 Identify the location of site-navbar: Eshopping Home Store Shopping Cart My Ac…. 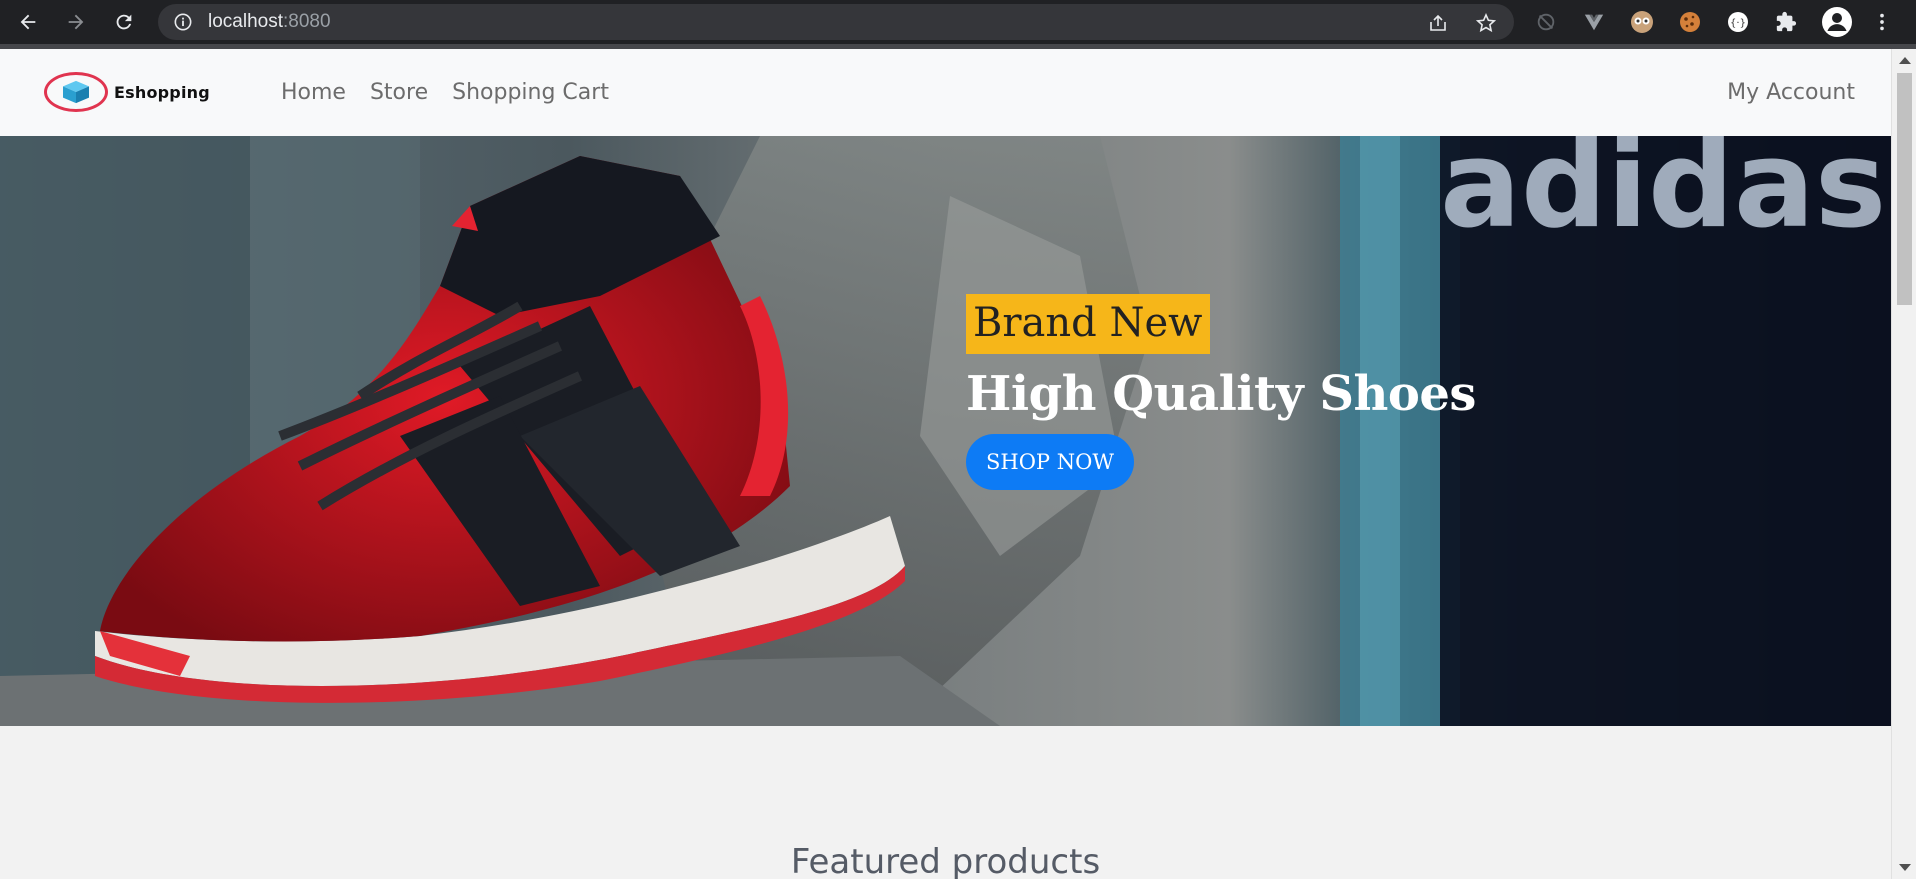
(945, 92).